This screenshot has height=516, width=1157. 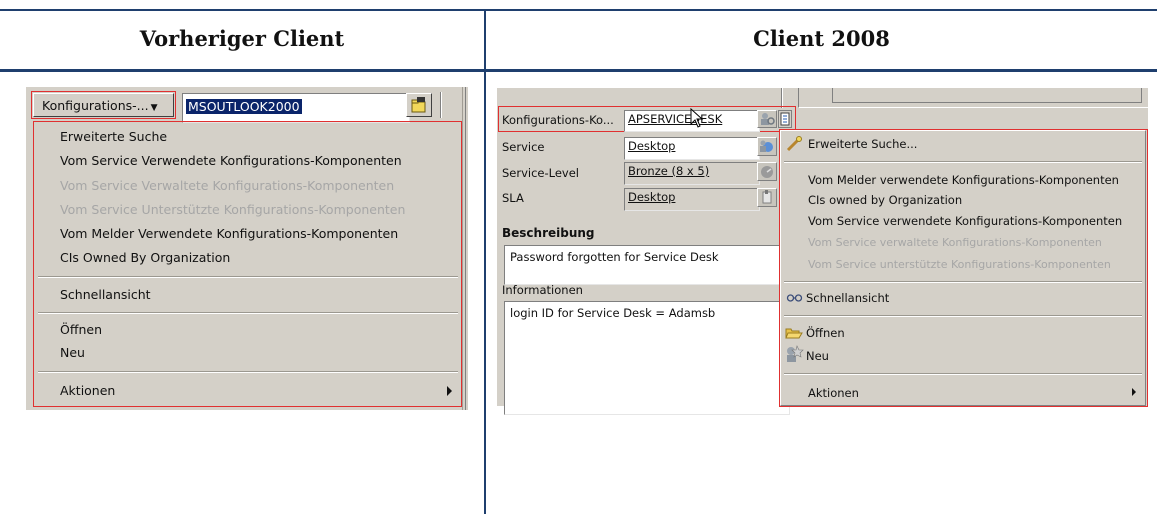 I want to click on right-menu-item-actions: Aktionen, so click(x=833, y=393).